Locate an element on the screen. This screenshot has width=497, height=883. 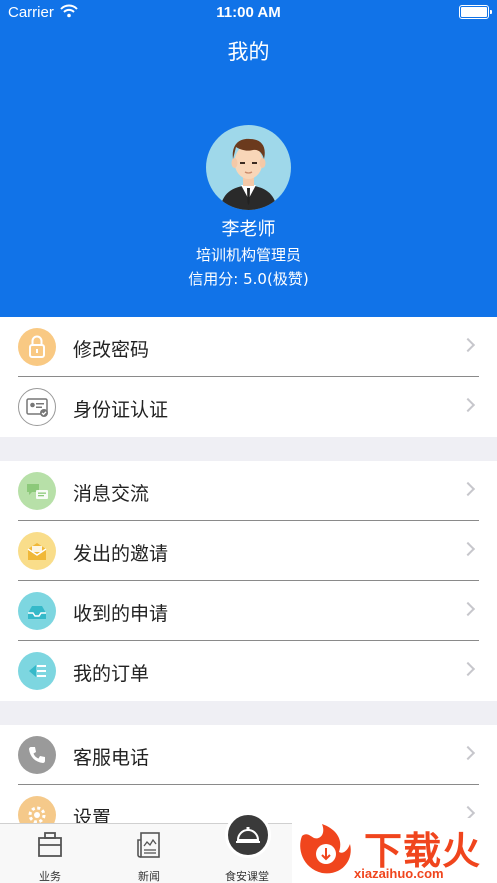
status-time: 11:00 AM is located at coordinates (248, 12).